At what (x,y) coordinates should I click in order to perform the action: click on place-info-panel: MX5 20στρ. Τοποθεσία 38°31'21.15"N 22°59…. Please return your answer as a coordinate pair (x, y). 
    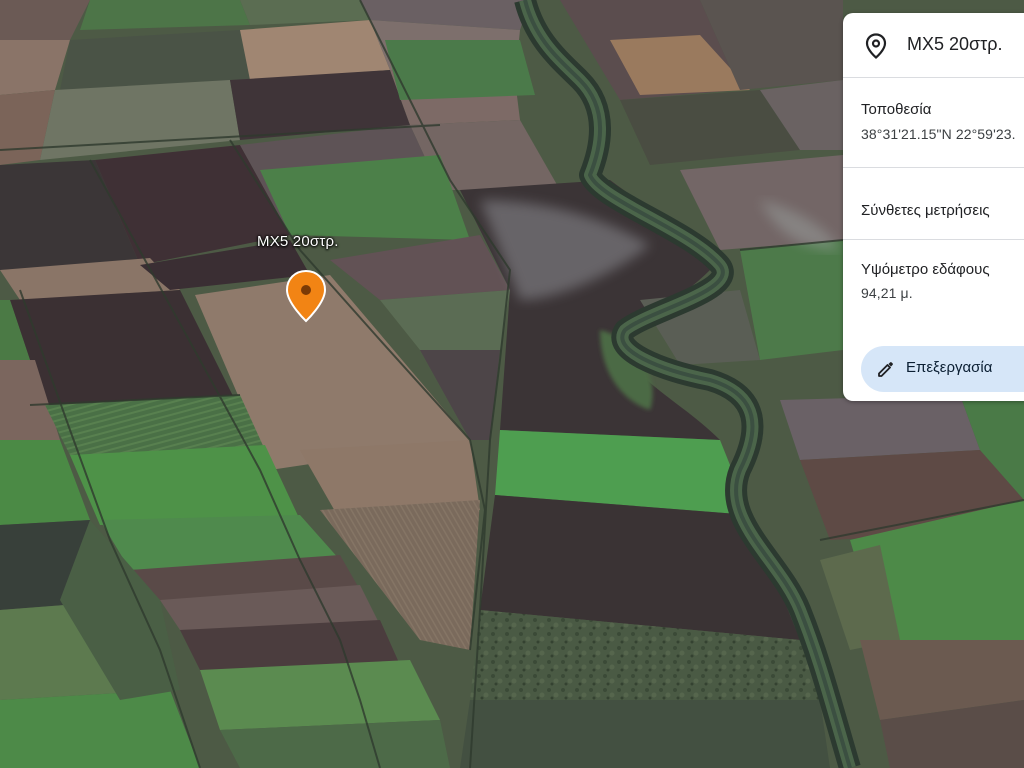
    Looking at the image, I should click on (933, 207).